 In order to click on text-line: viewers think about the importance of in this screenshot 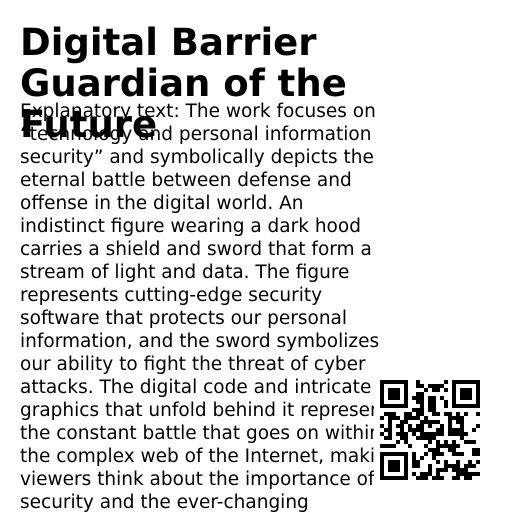, I will do `click(197, 479)`.